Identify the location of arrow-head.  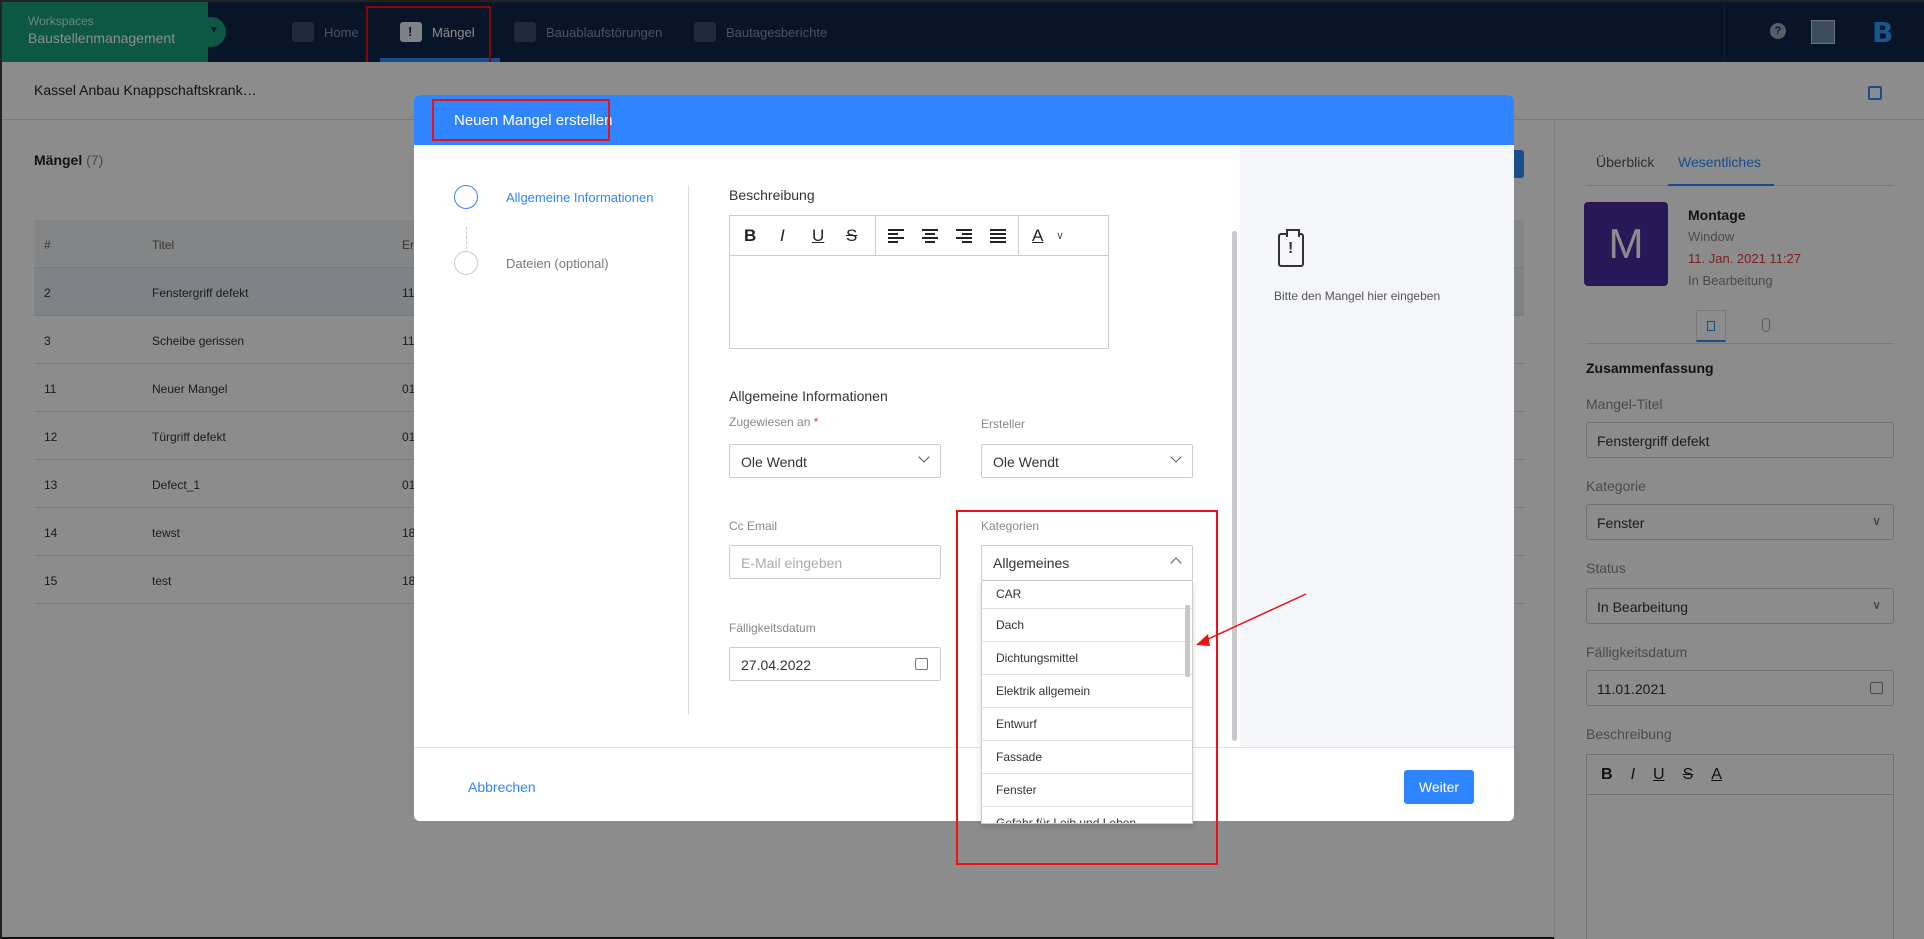
(1203, 640).